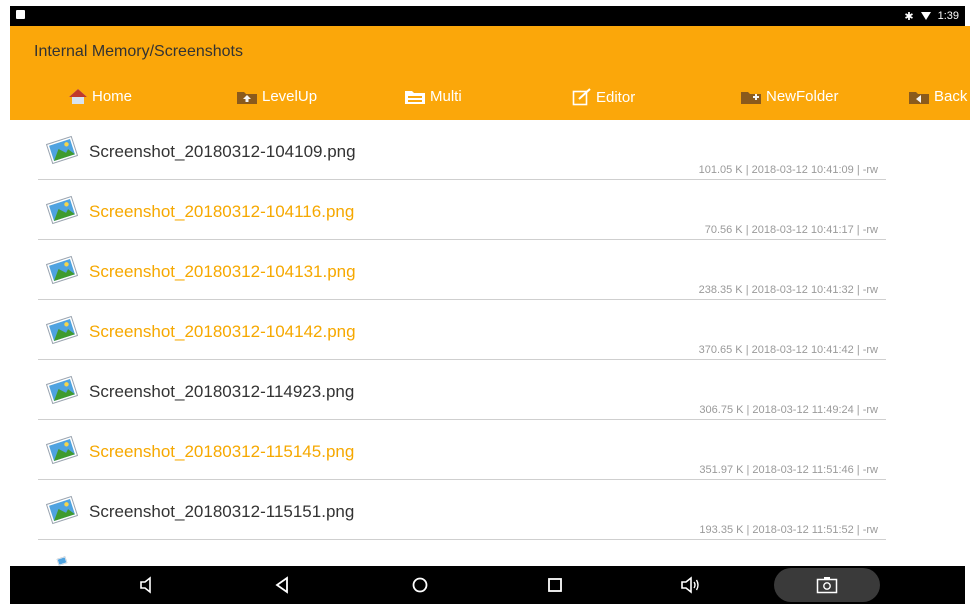 Image resolution: width=970 pixels, height=607 pixels. I want to click on file-name: Screenshot_20180312-104116.png, so click(222, 211).